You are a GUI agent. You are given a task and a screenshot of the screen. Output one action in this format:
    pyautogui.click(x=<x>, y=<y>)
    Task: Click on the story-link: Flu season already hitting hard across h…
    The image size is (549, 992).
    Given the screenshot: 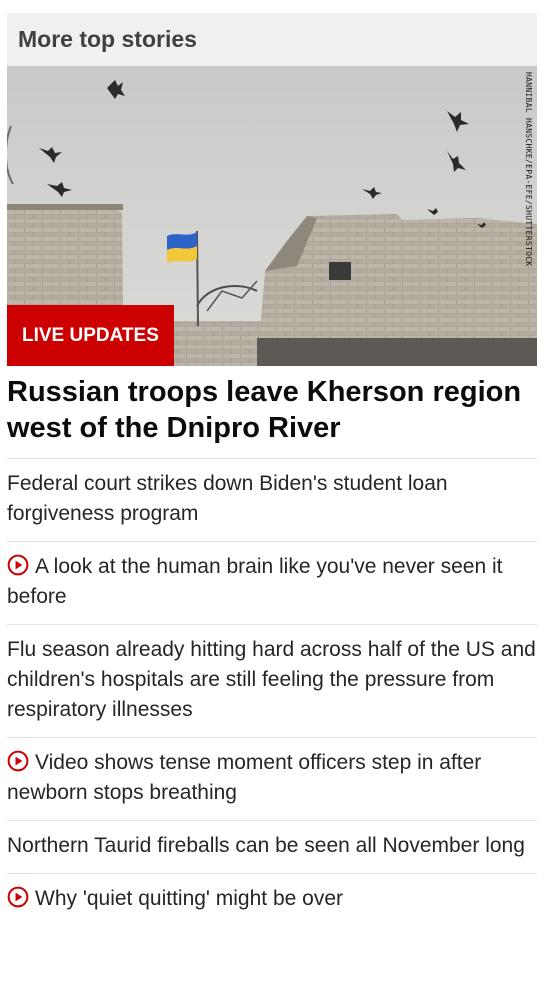 What is the action you would take?
    pyautogui.click(x=272, y=681)
    